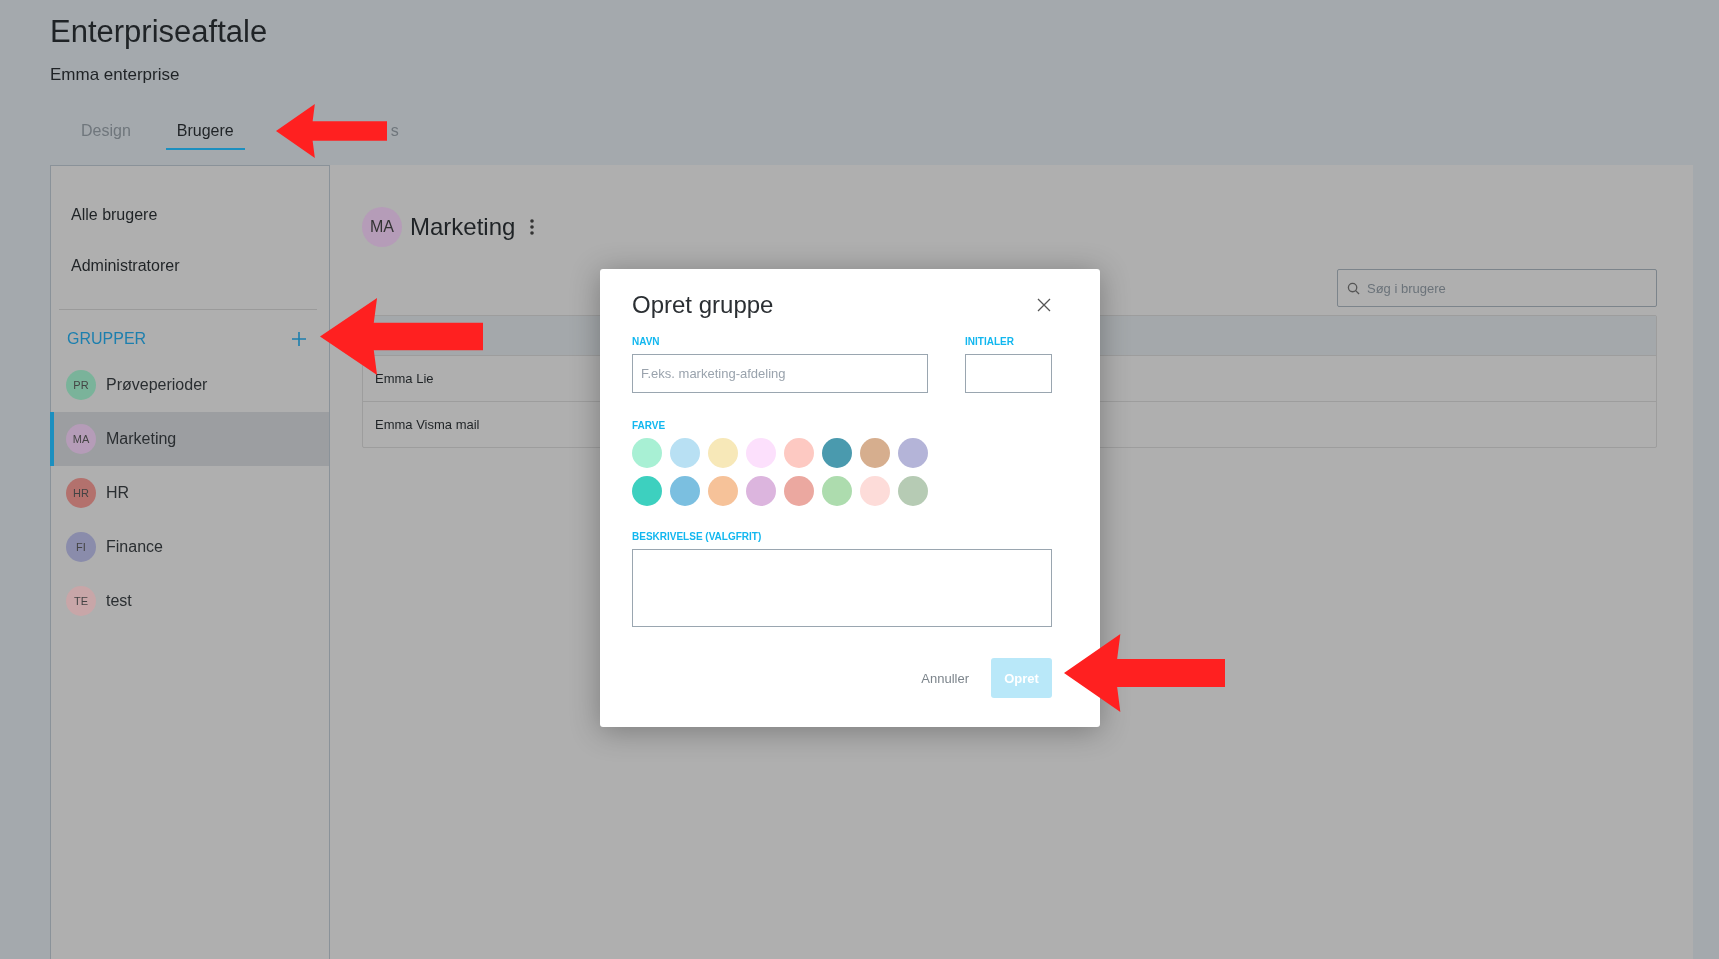 The width and height of the screenshot is (1719, 959). Describe the element at coordinates (189, 385) in the screenshot. I see `group-item: PR Prøveperioder` at that location.